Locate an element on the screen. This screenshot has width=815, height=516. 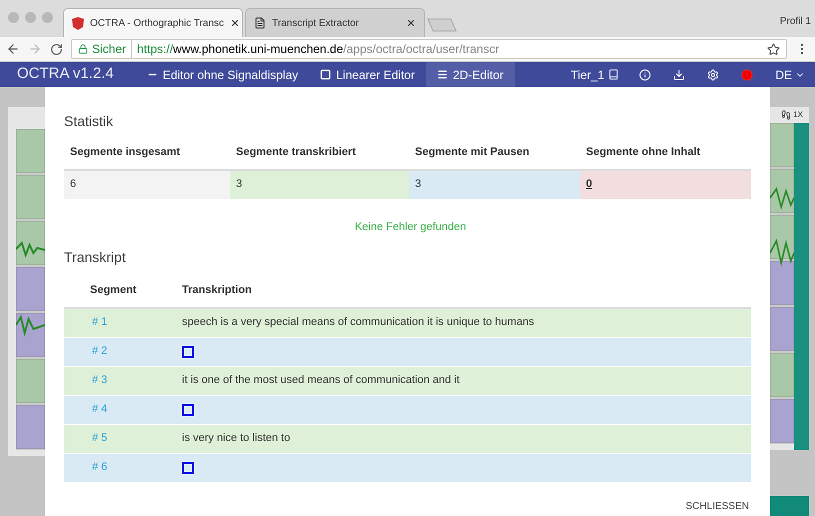
tab-title: Transcript Extractor is located at coordinates (316, 23).